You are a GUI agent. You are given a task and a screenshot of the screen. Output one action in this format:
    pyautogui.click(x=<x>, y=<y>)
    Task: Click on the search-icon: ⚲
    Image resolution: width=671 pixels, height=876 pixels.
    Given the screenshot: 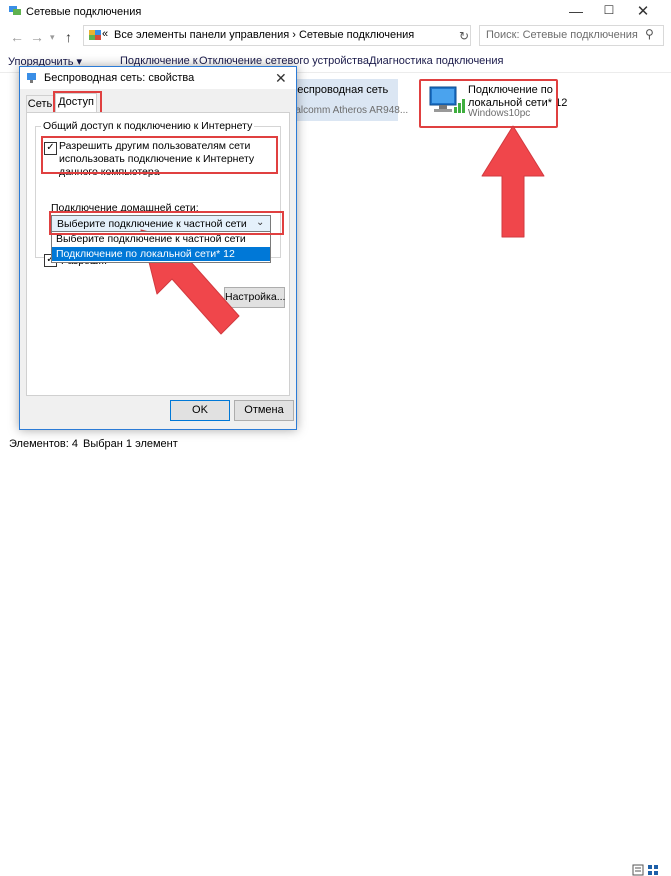 What is the action you would take?
    pyautogui.click(x=649, y=34)
    